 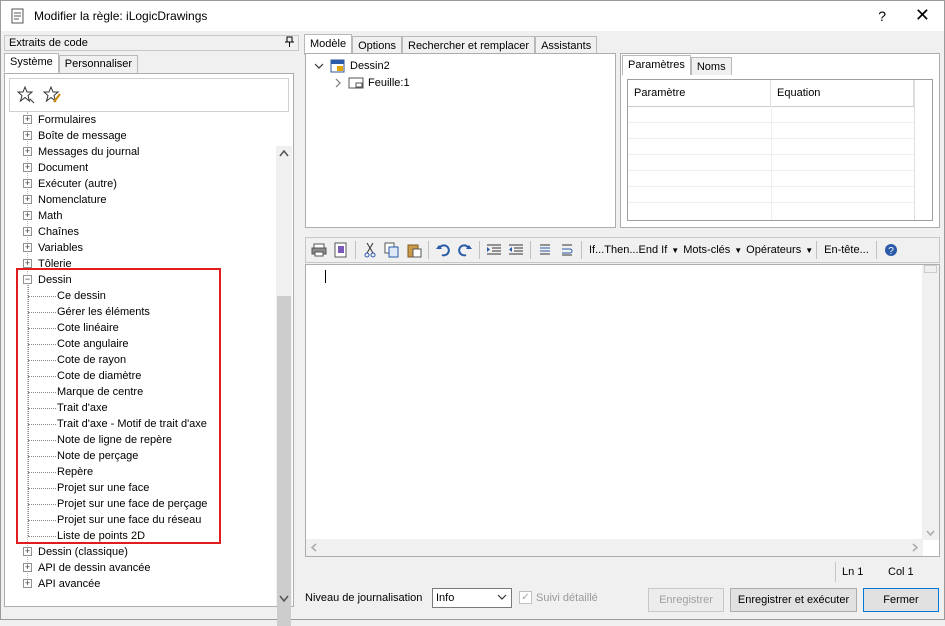 I want to click on undo-icon, so click(x=443, y=250).